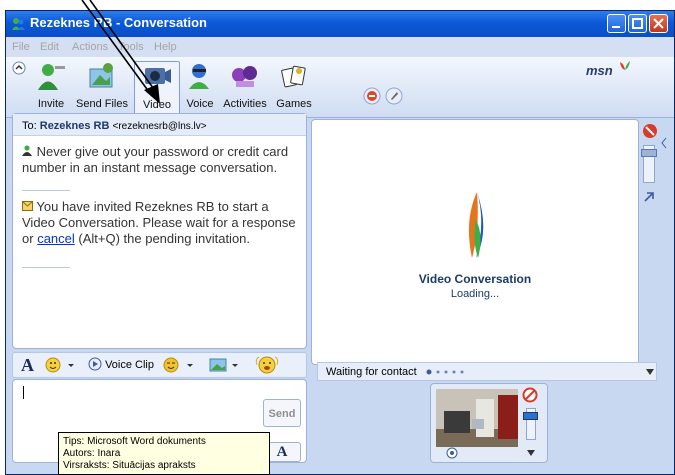 The width and height of the screenshot is (675, 475). Describe the element at coordinates (487, 371) in the screenshot. I see `video-status-bar: Waiting for contact` at that location.